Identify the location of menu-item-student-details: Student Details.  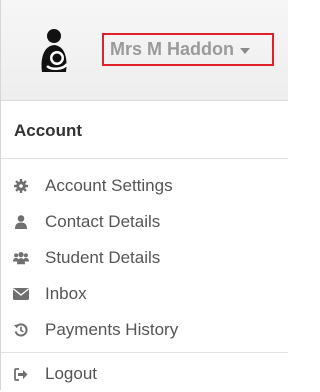
(144, 258).